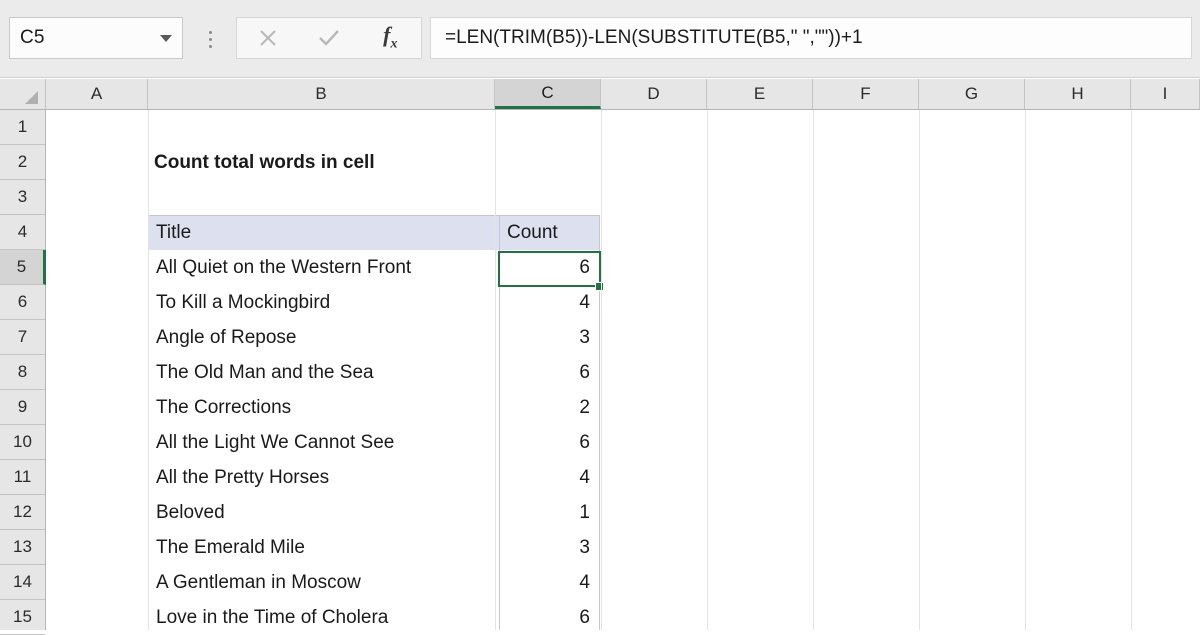 The height and width of the screenshot is (635, 1200). I want to click on close-icon, so click(267, 38).